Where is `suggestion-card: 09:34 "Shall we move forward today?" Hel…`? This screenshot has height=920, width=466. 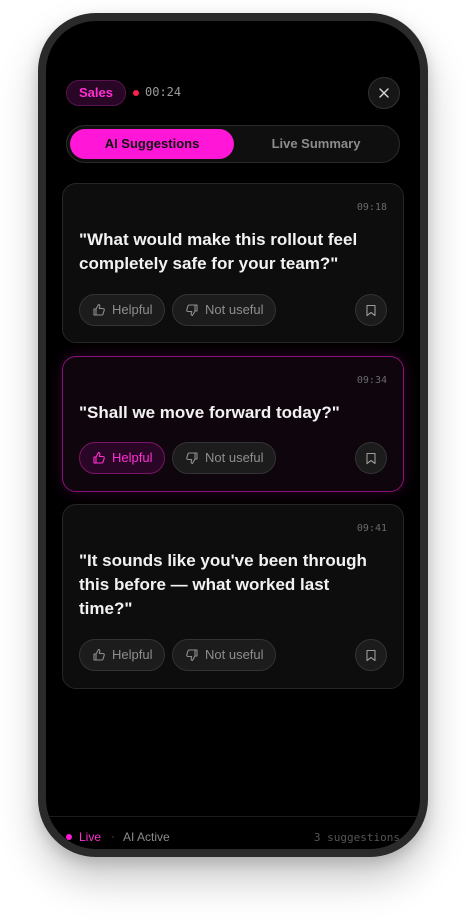
suggestion-card: 09:34 "Shall we move forward today?" Hel… is located at coordinates (233, 424).